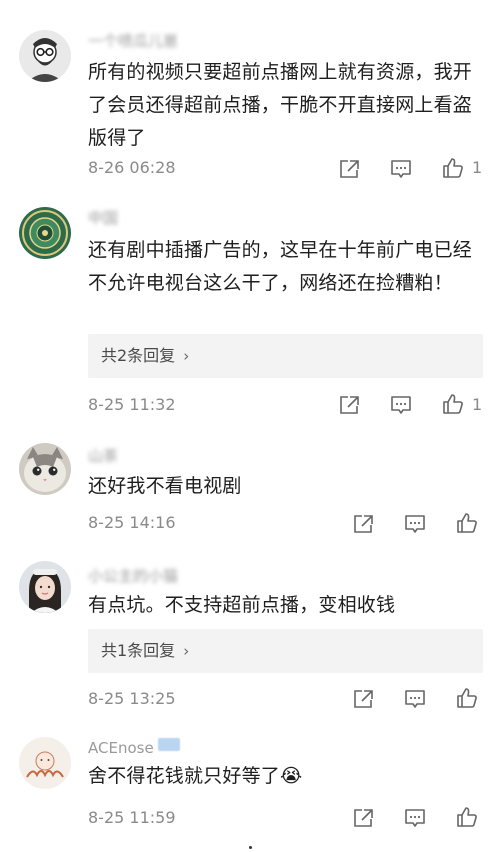 The height and width of the screenshot is (852, 500). I want to click on comment-text: 还有剧中插播广告的，这早在十年前广电已经不允许电视台这么干了，网络还在捡糟粕！, so click(280, 266).